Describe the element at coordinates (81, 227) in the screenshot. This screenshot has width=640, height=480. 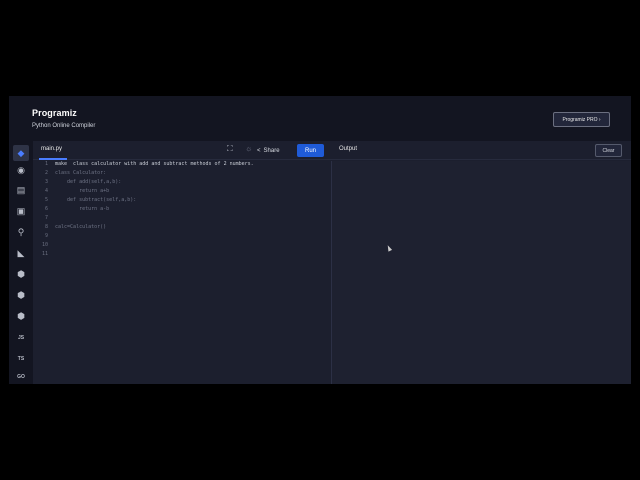
I see `code-line: calc=Calculator()` at that location.